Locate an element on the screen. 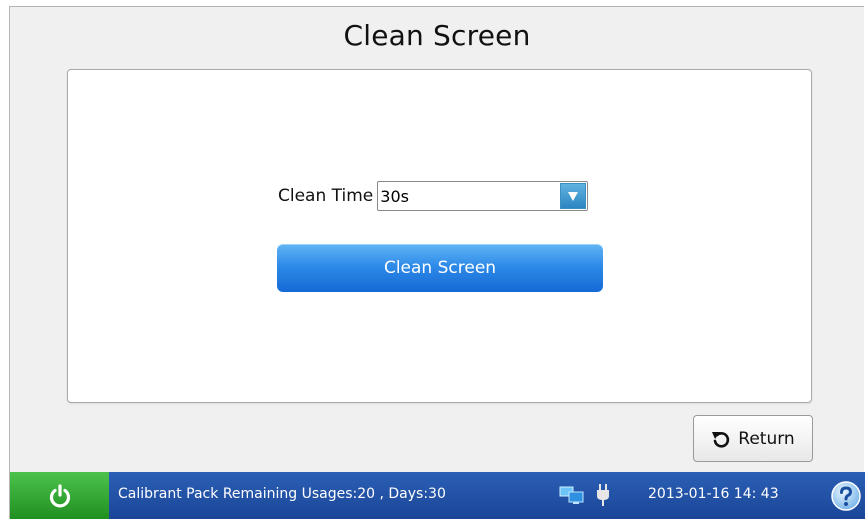 This screenshot has width=866, height=519. clean-time-label: Clean Time is located at coordinates (326, 196).